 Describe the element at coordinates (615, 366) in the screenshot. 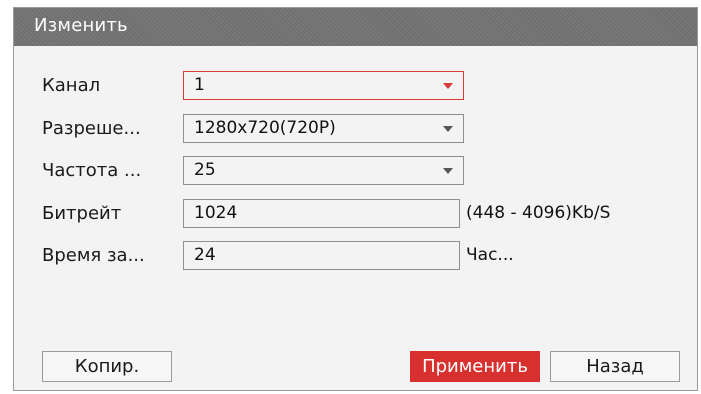

I see `back-button: Назад` at that location.